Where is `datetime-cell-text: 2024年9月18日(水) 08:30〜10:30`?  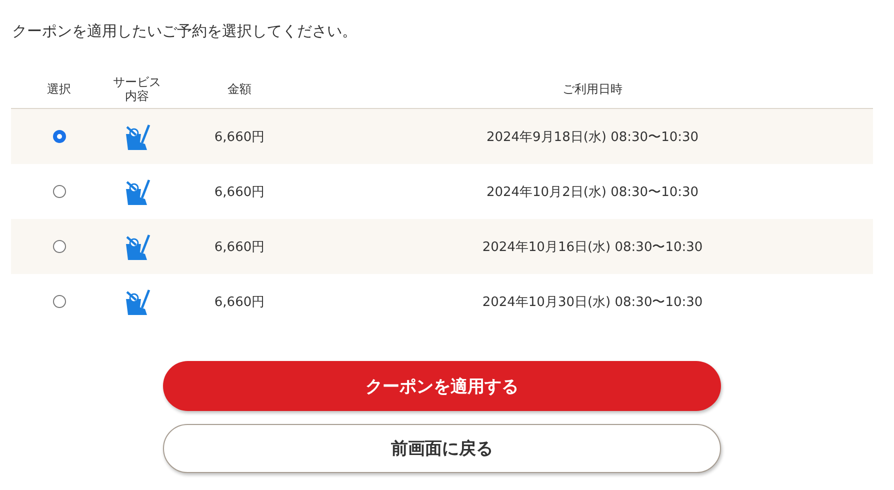
datetime-cell-text: 2024年9月18日(水) 08:30〜10:30 is located at coordinates (592, 137).